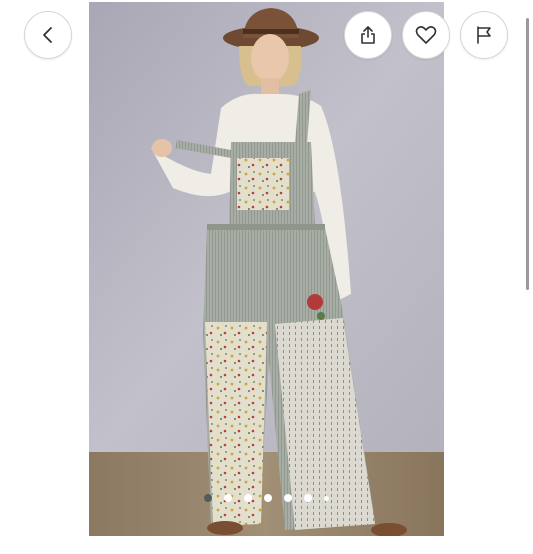  I want to click on report-button, so click(484, 35).